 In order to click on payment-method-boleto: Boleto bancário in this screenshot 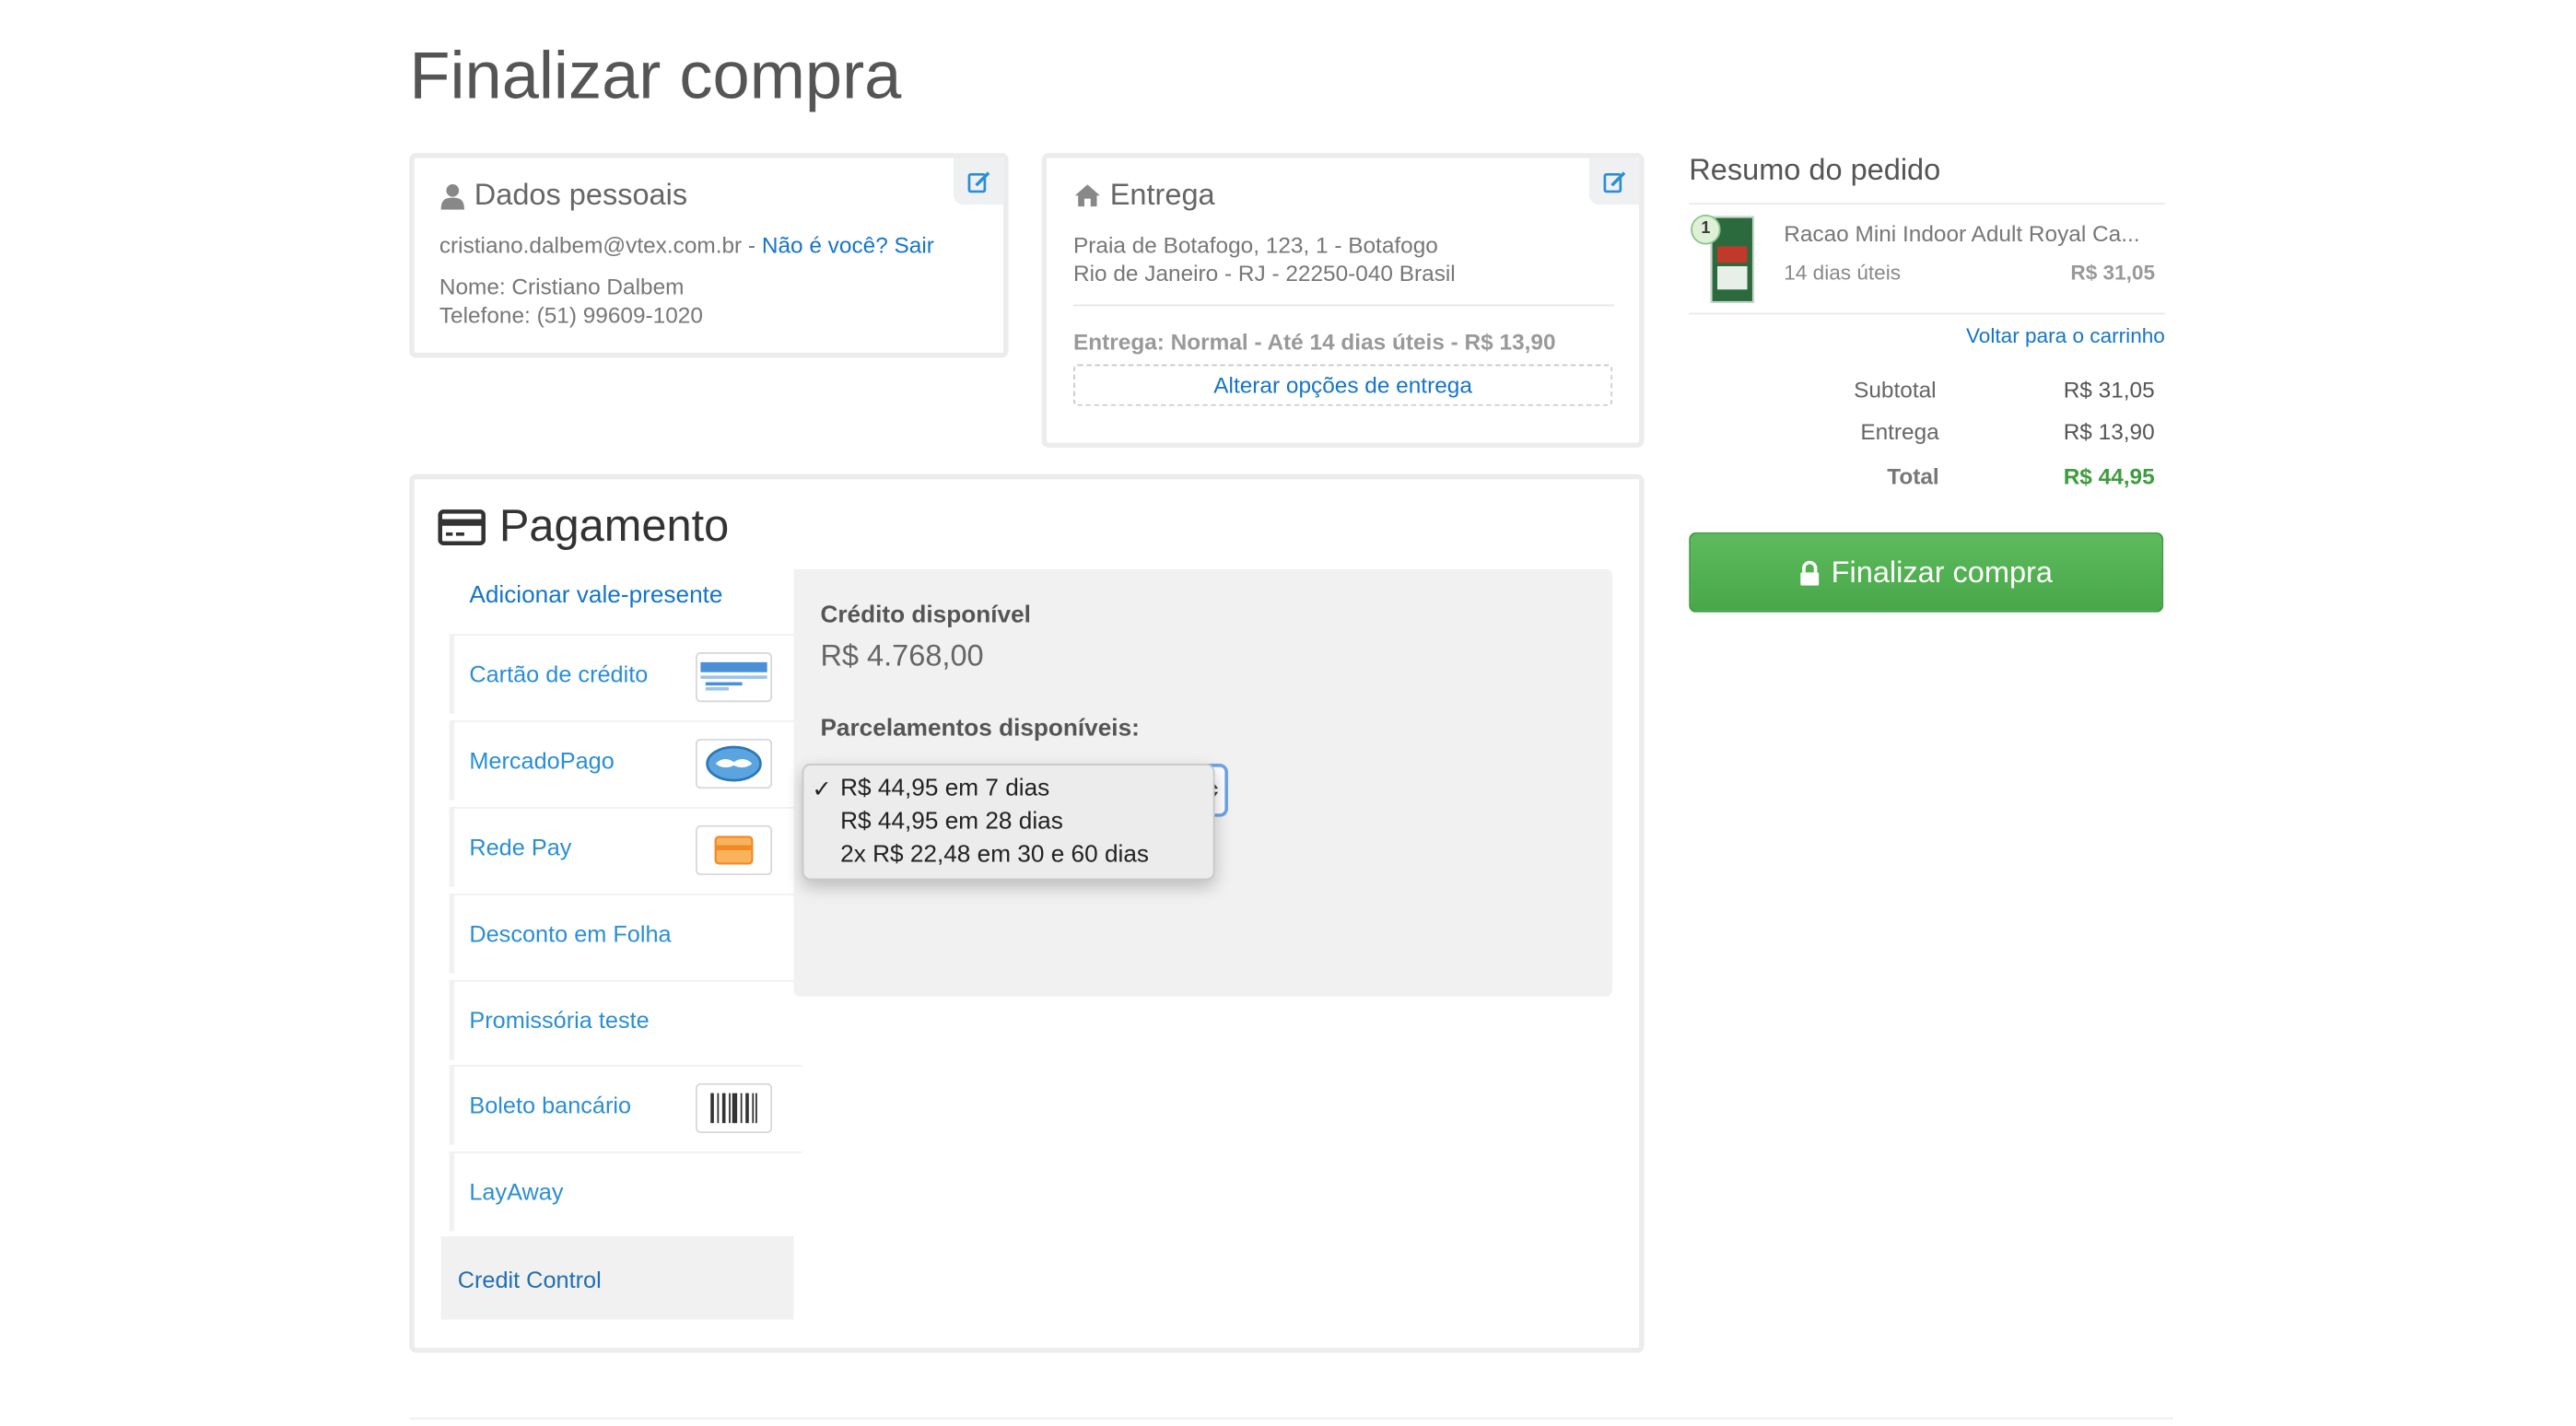, I will do `click(625, 1104)`.